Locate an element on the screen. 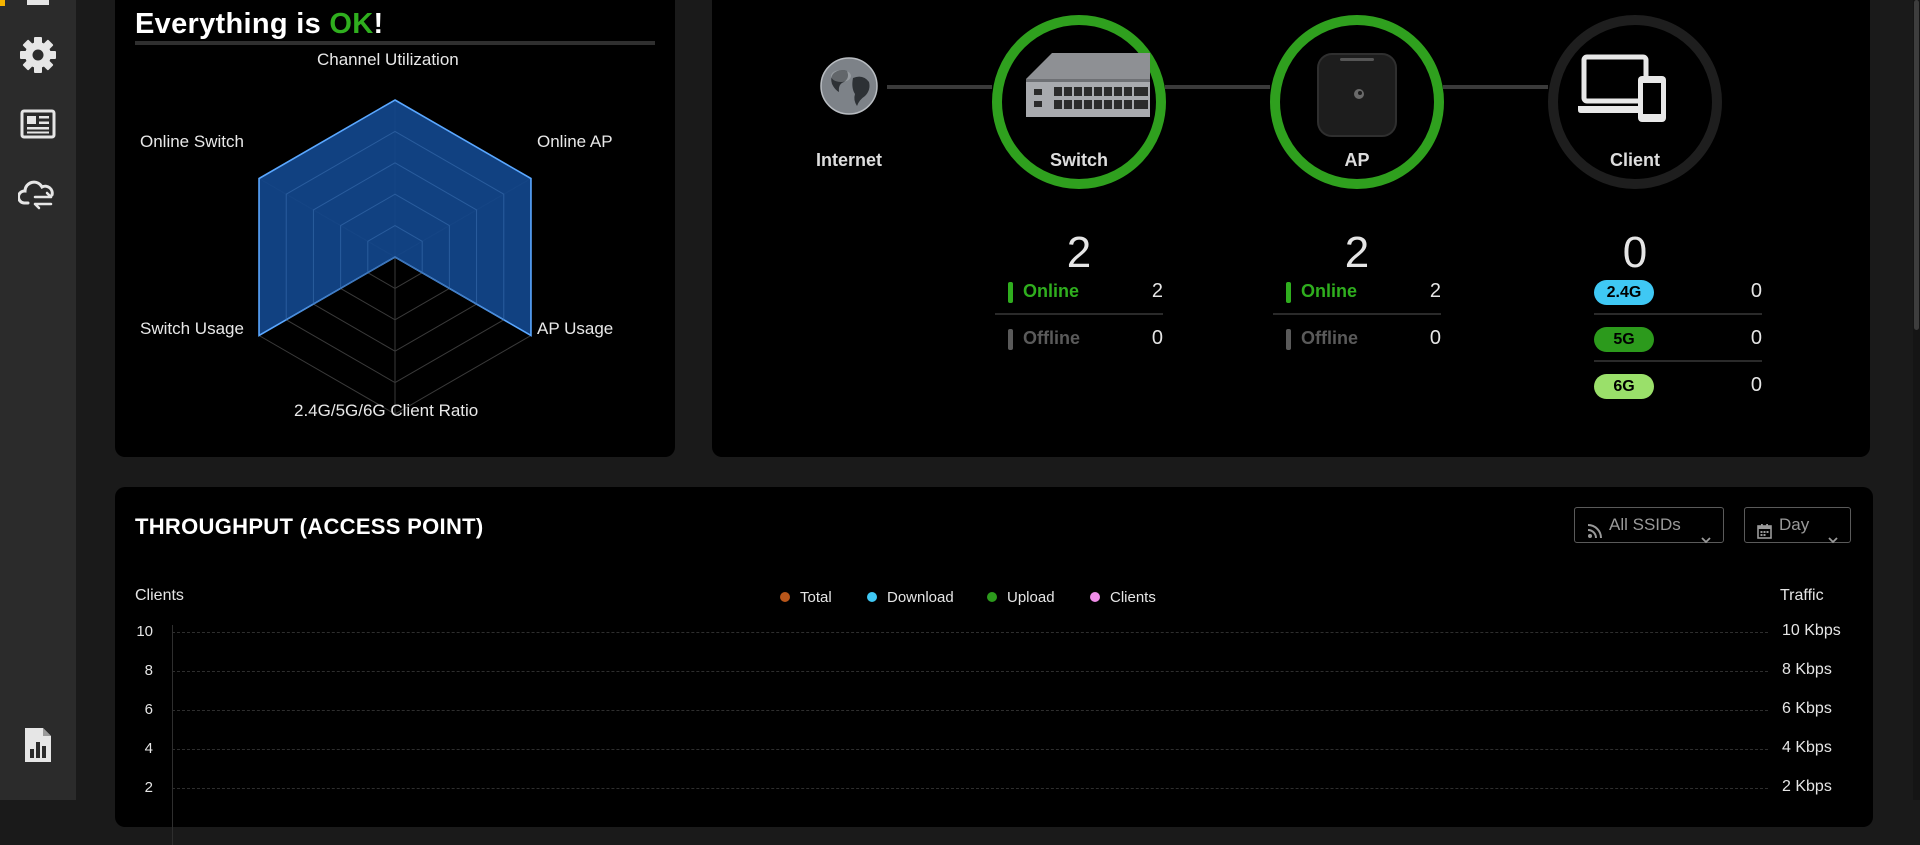 This screenshot has height=845, width=1920. right-tick: 4 Kbps is located at coordinates (1807, 747).